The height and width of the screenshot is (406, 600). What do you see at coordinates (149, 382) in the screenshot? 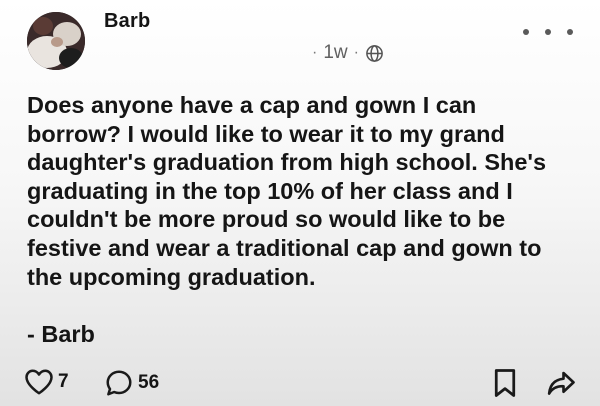
I see `comment-count: 56` at bounding box center [149, 382].